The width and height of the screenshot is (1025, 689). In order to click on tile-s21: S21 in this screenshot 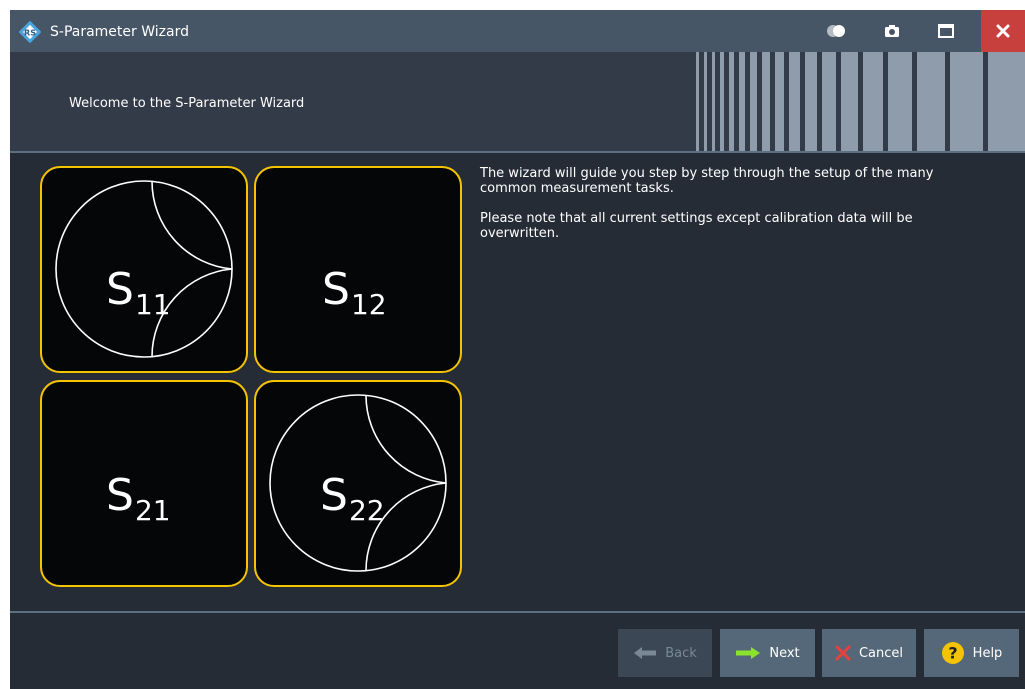, I will do `click(144, 483)`.